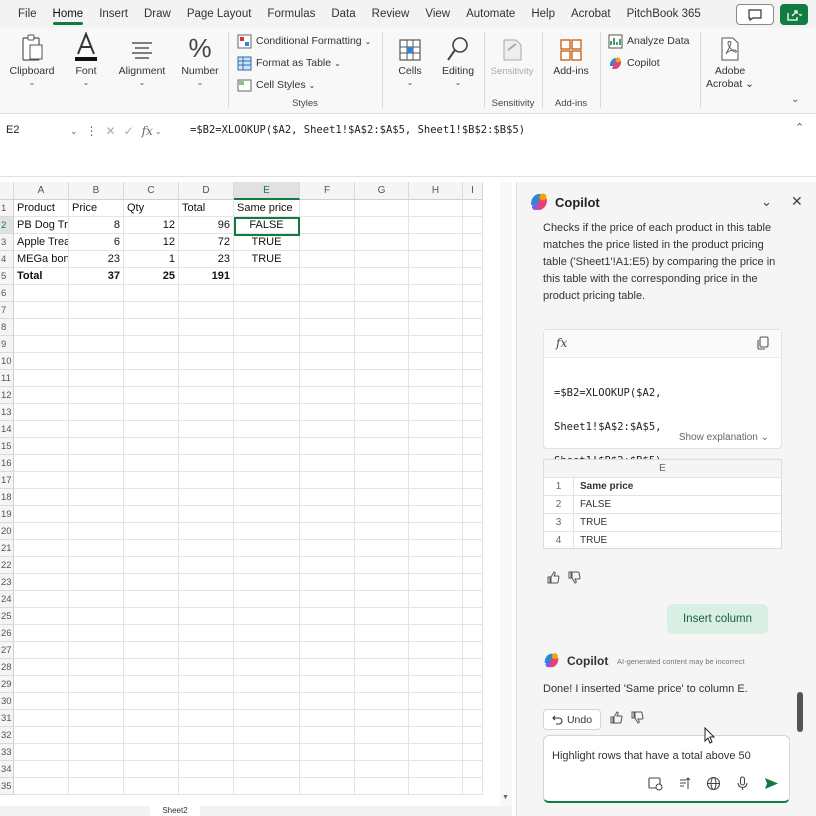 Image resolution: width=816 pixels, height=816 pixels. What do you see at coordinates (7, 310) in the screenshot?
I see `row-header: 7` at bounding box center [7, 310].